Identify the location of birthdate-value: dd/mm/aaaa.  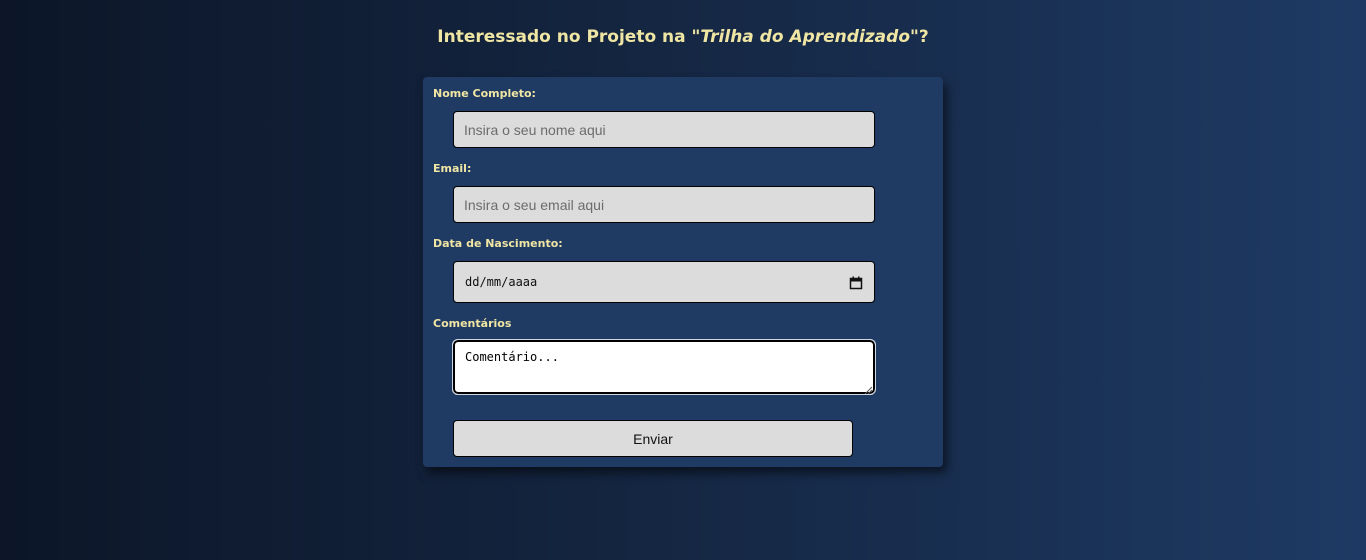
(501, 282).